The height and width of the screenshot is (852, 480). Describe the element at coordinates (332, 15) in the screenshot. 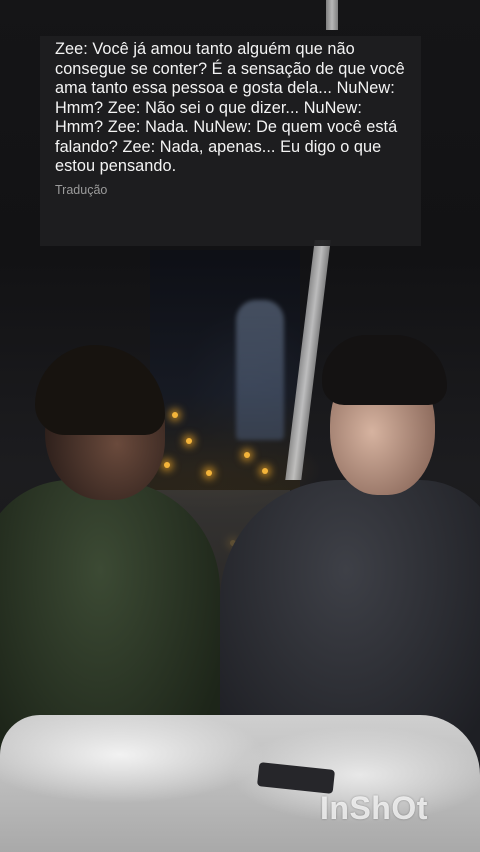

I see `tent-pole` at that location.